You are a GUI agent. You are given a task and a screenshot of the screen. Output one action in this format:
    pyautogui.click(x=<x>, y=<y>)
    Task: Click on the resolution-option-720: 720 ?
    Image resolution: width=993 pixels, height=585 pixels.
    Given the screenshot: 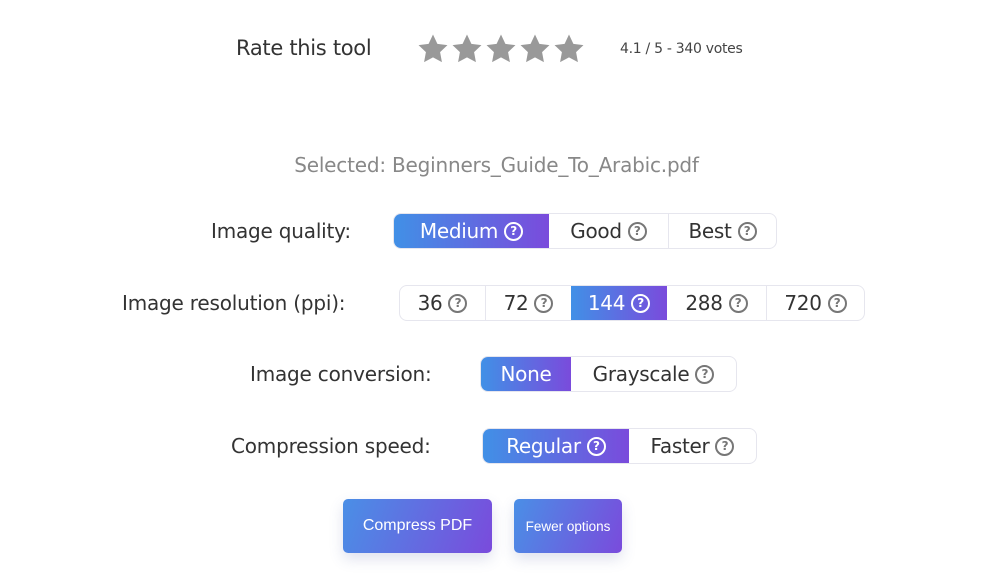 What is the action you would take?
    pyautogui.click(x=815, y=303)
    